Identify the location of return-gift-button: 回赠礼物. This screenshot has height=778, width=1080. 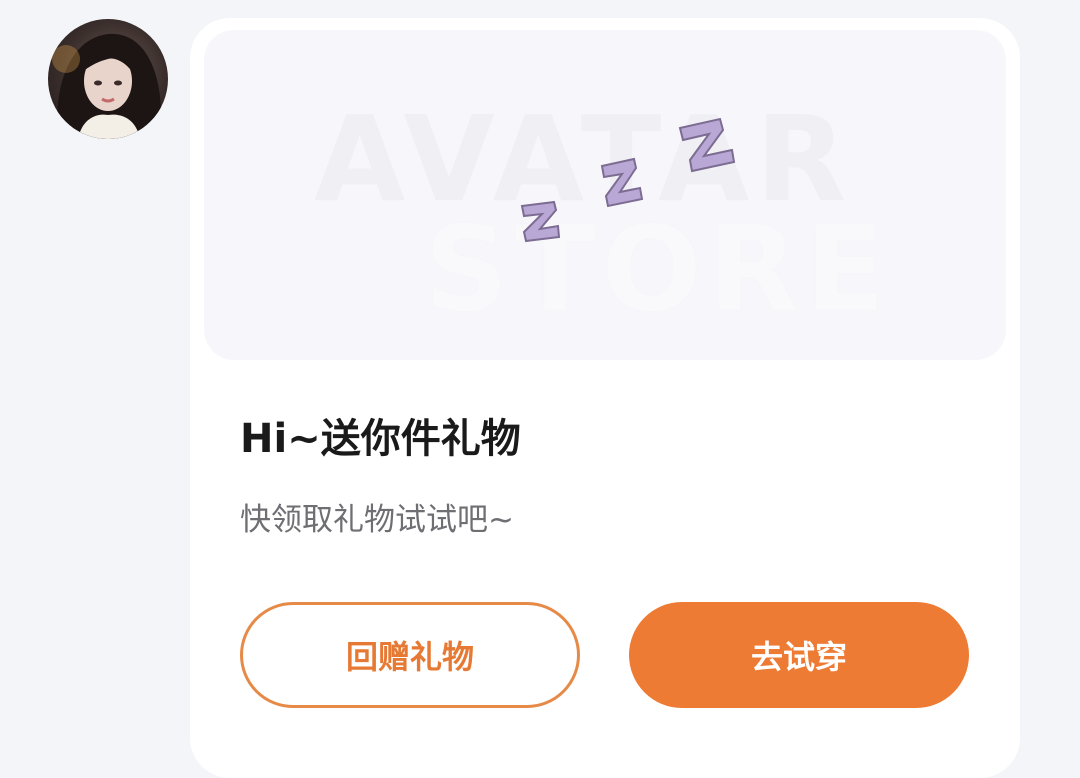
(410, 655).